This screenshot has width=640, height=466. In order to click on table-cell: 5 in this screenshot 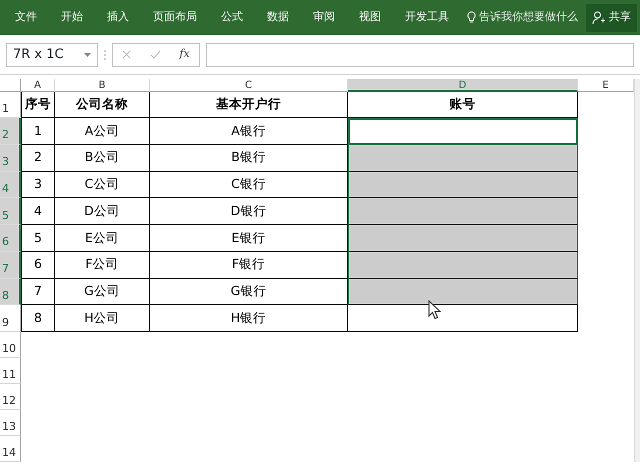, I will do `click(38, 238)`.